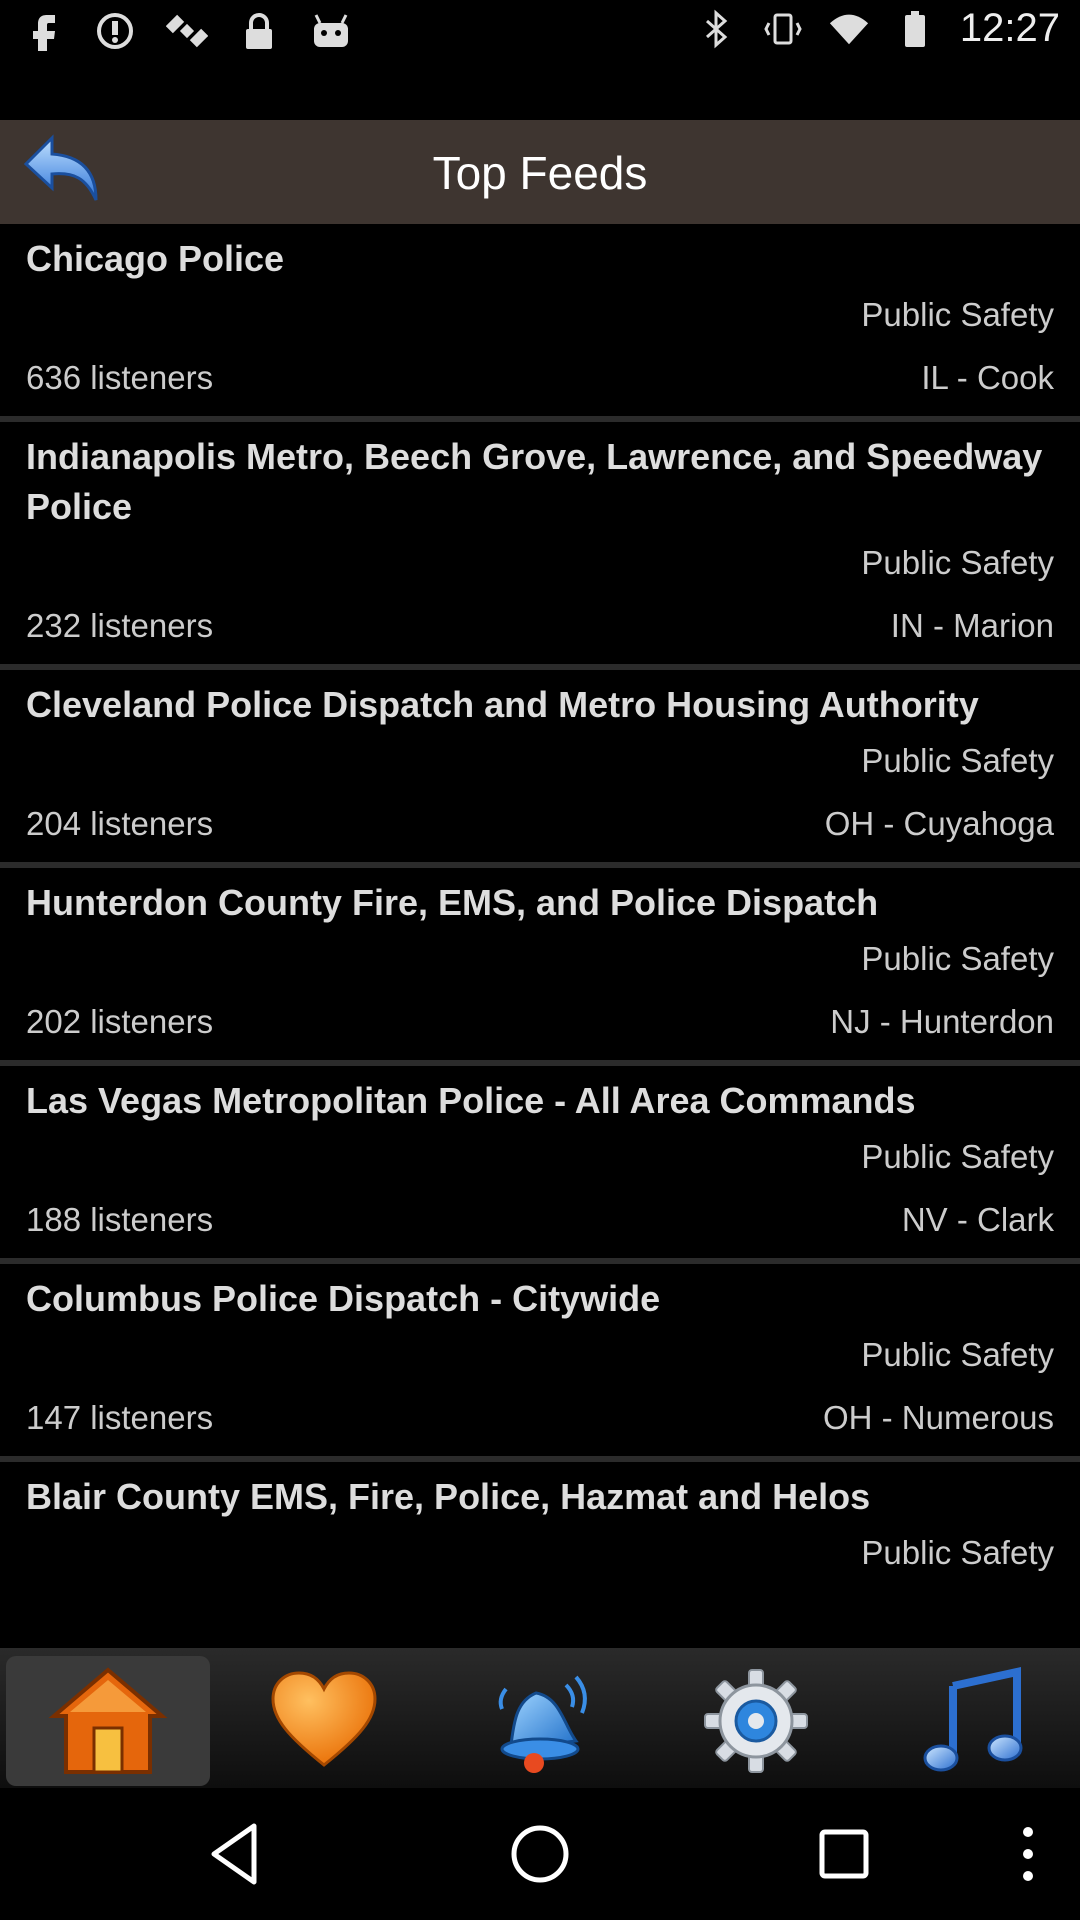  Describe the element at coordinates (972, 625) in the screenshot. I see `feed-location: IN - Marion` at that location.